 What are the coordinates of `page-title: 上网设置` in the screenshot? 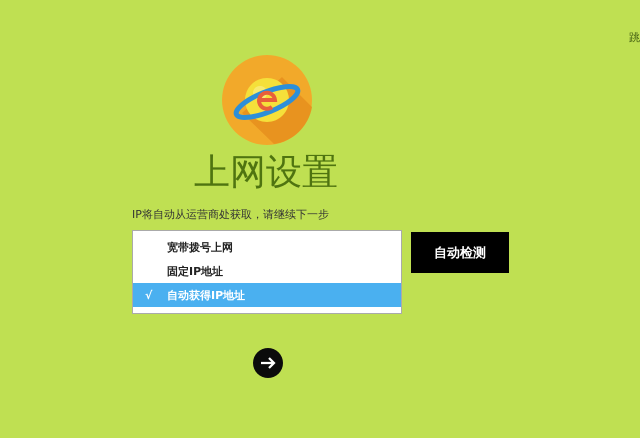 It's located at (266, 173).